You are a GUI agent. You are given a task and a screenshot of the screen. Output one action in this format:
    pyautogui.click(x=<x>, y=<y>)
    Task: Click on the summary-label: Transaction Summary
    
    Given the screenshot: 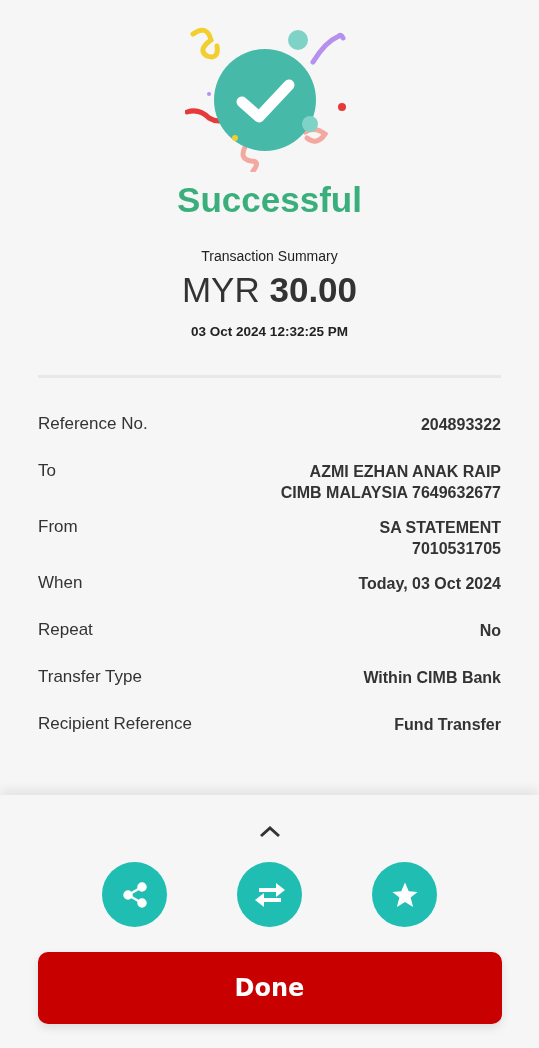 What is the action you would take?
    pyautogui.click(x=269, y=256)
    